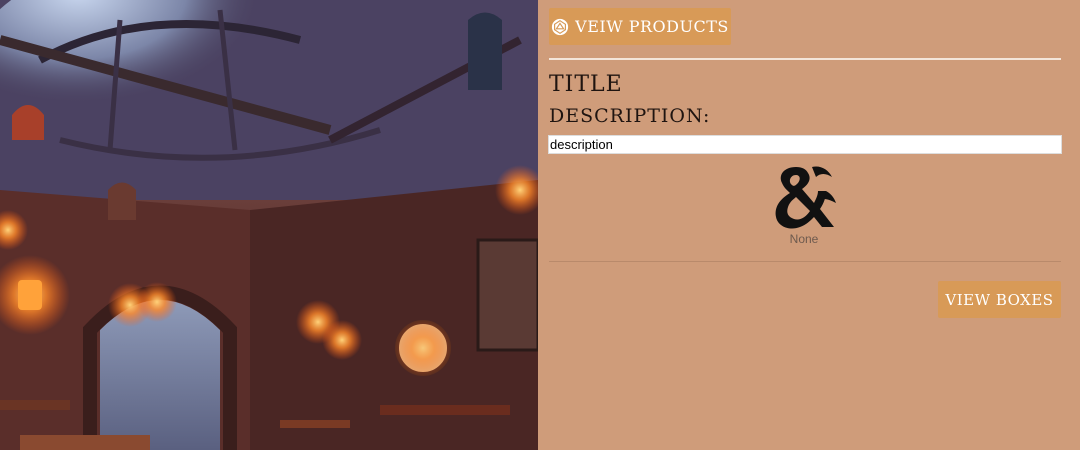 Image resolution: width=1080 pixels, height=450 pixels. Describe the element at coordinates (805, 261) in the screenshot. I see `divider-middle` at that location.